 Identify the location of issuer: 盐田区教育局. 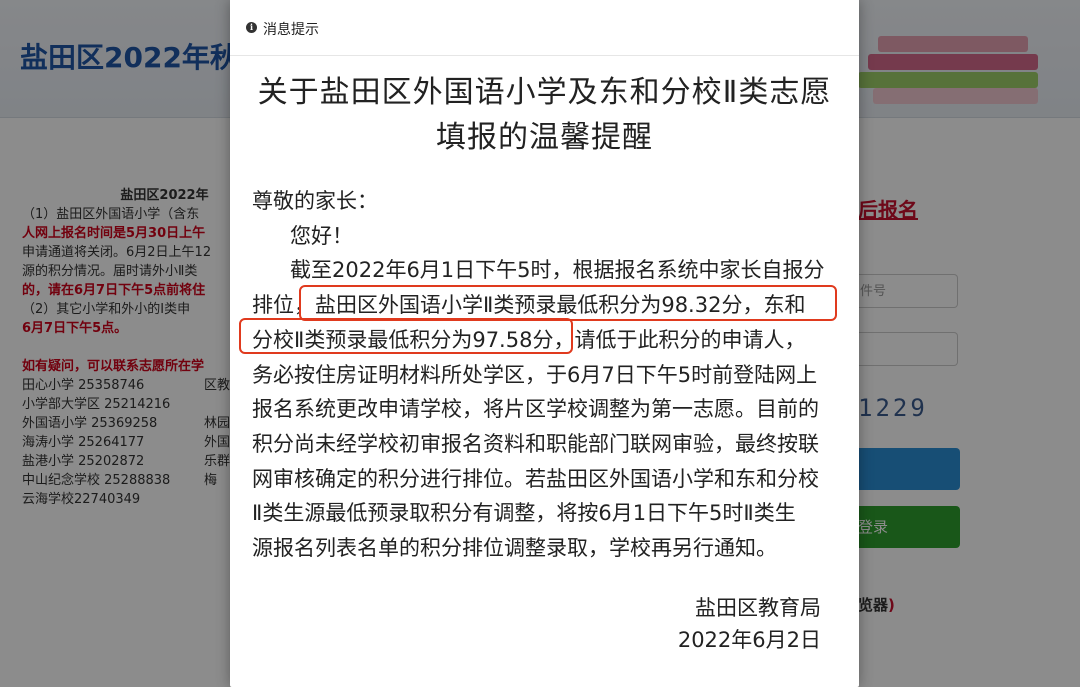
(758, 608).